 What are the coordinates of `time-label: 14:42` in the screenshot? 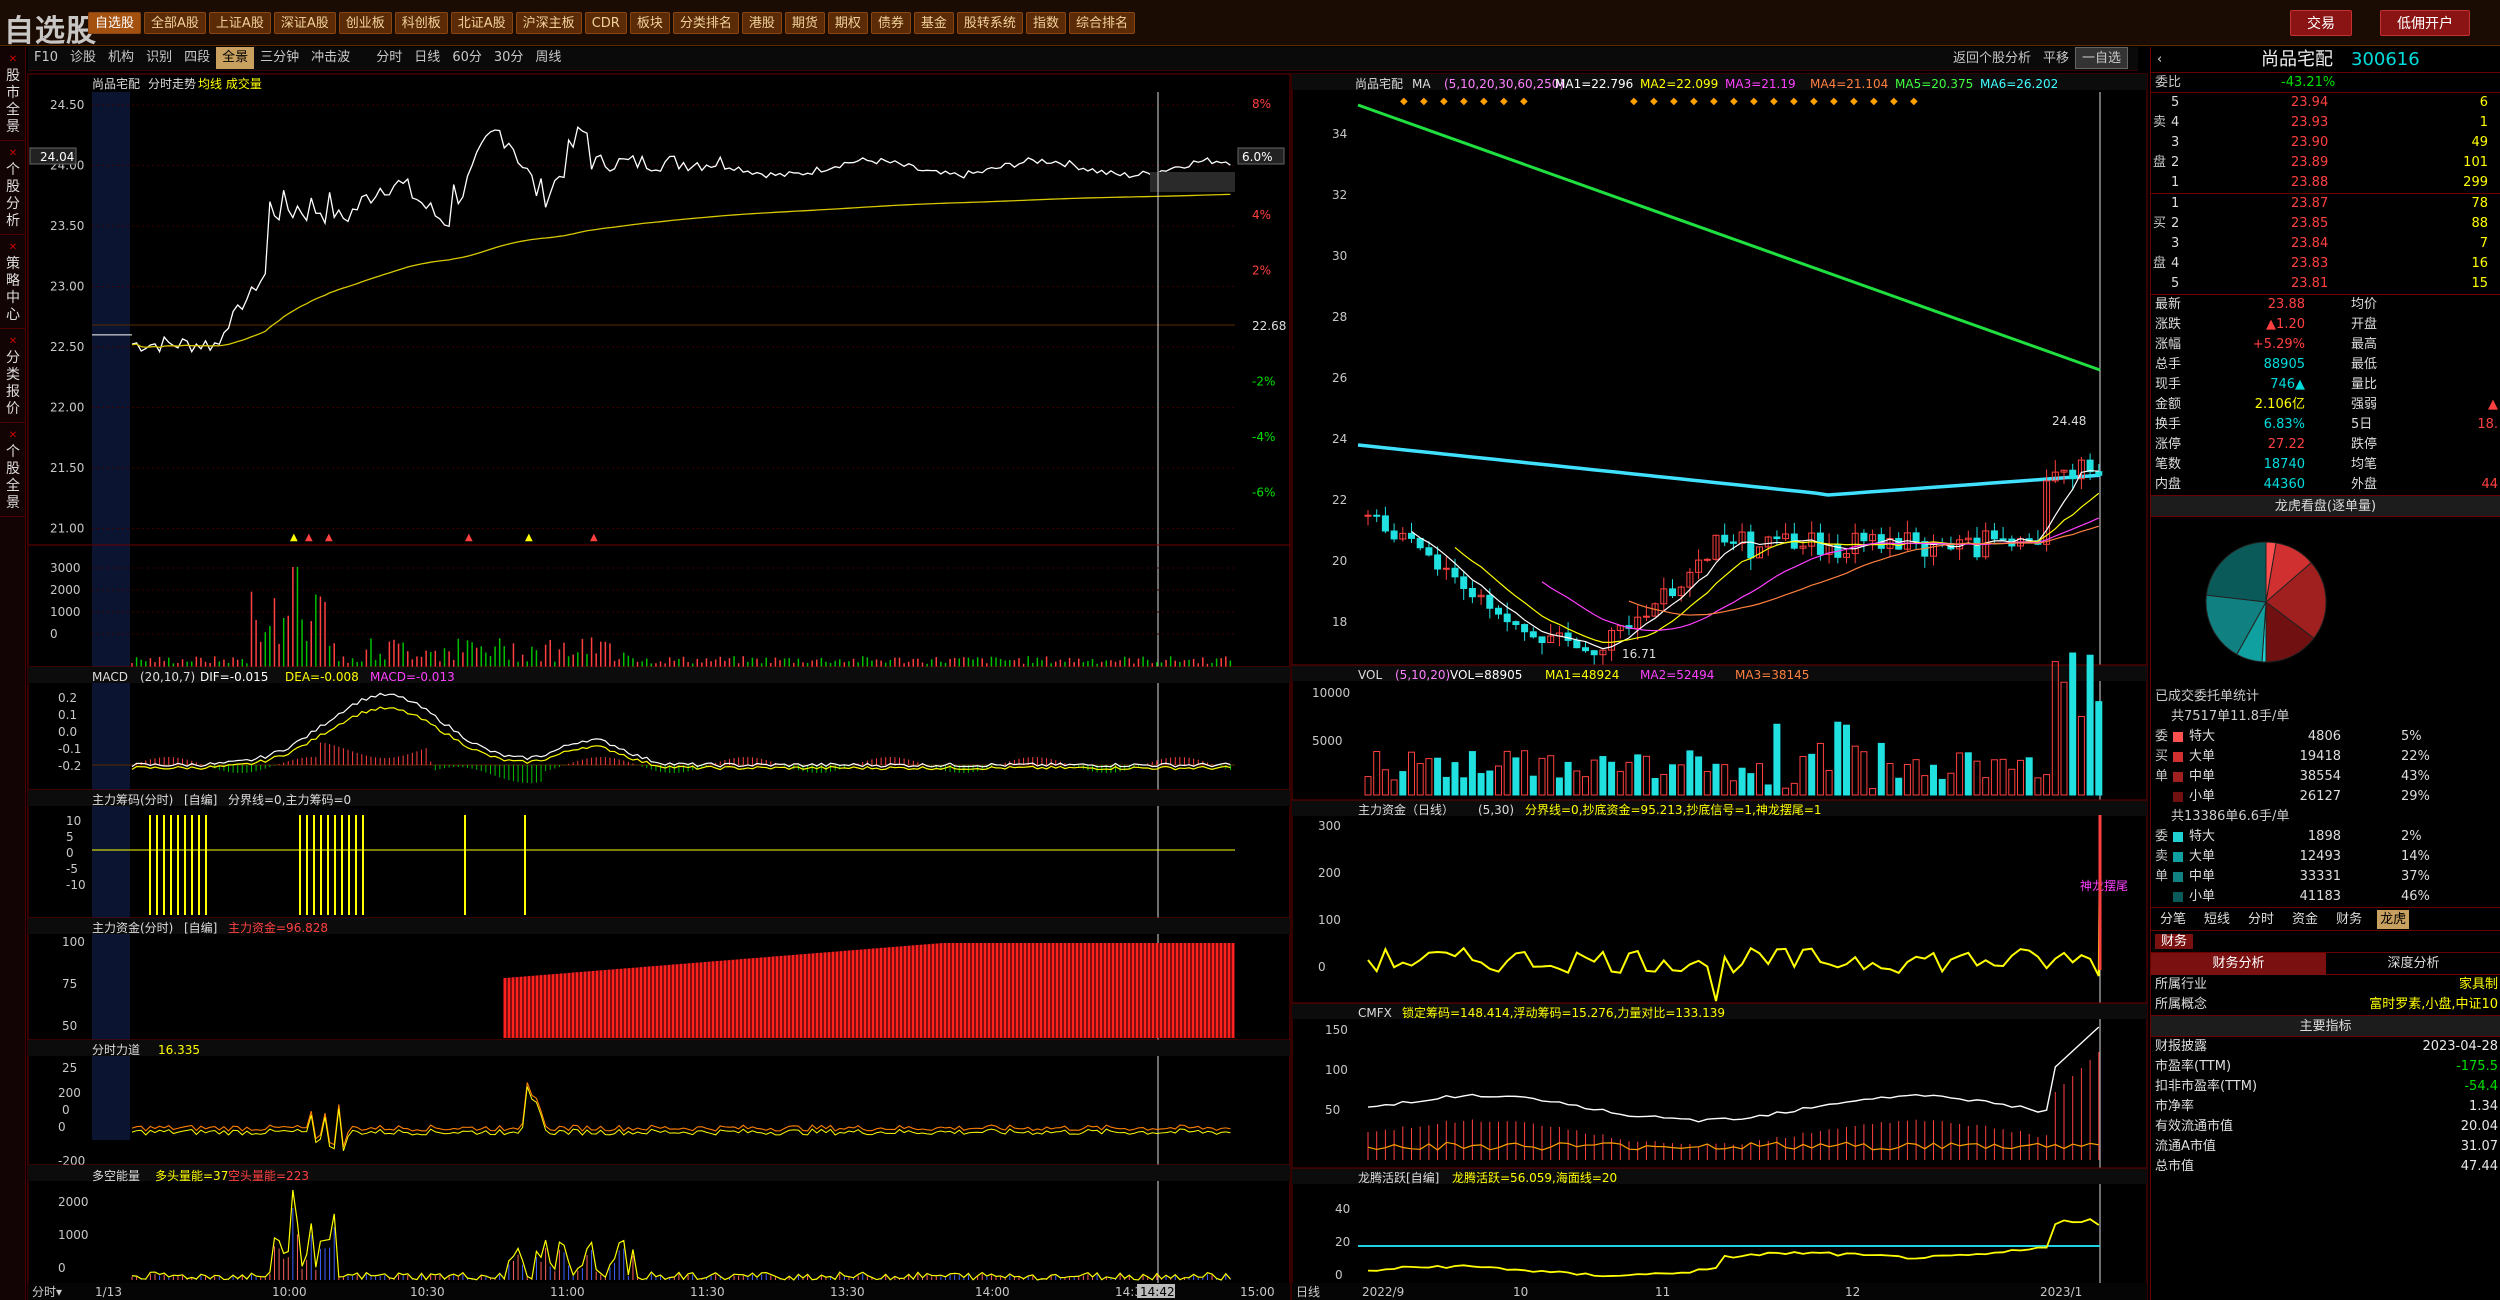 It's located at (1157, 1292).